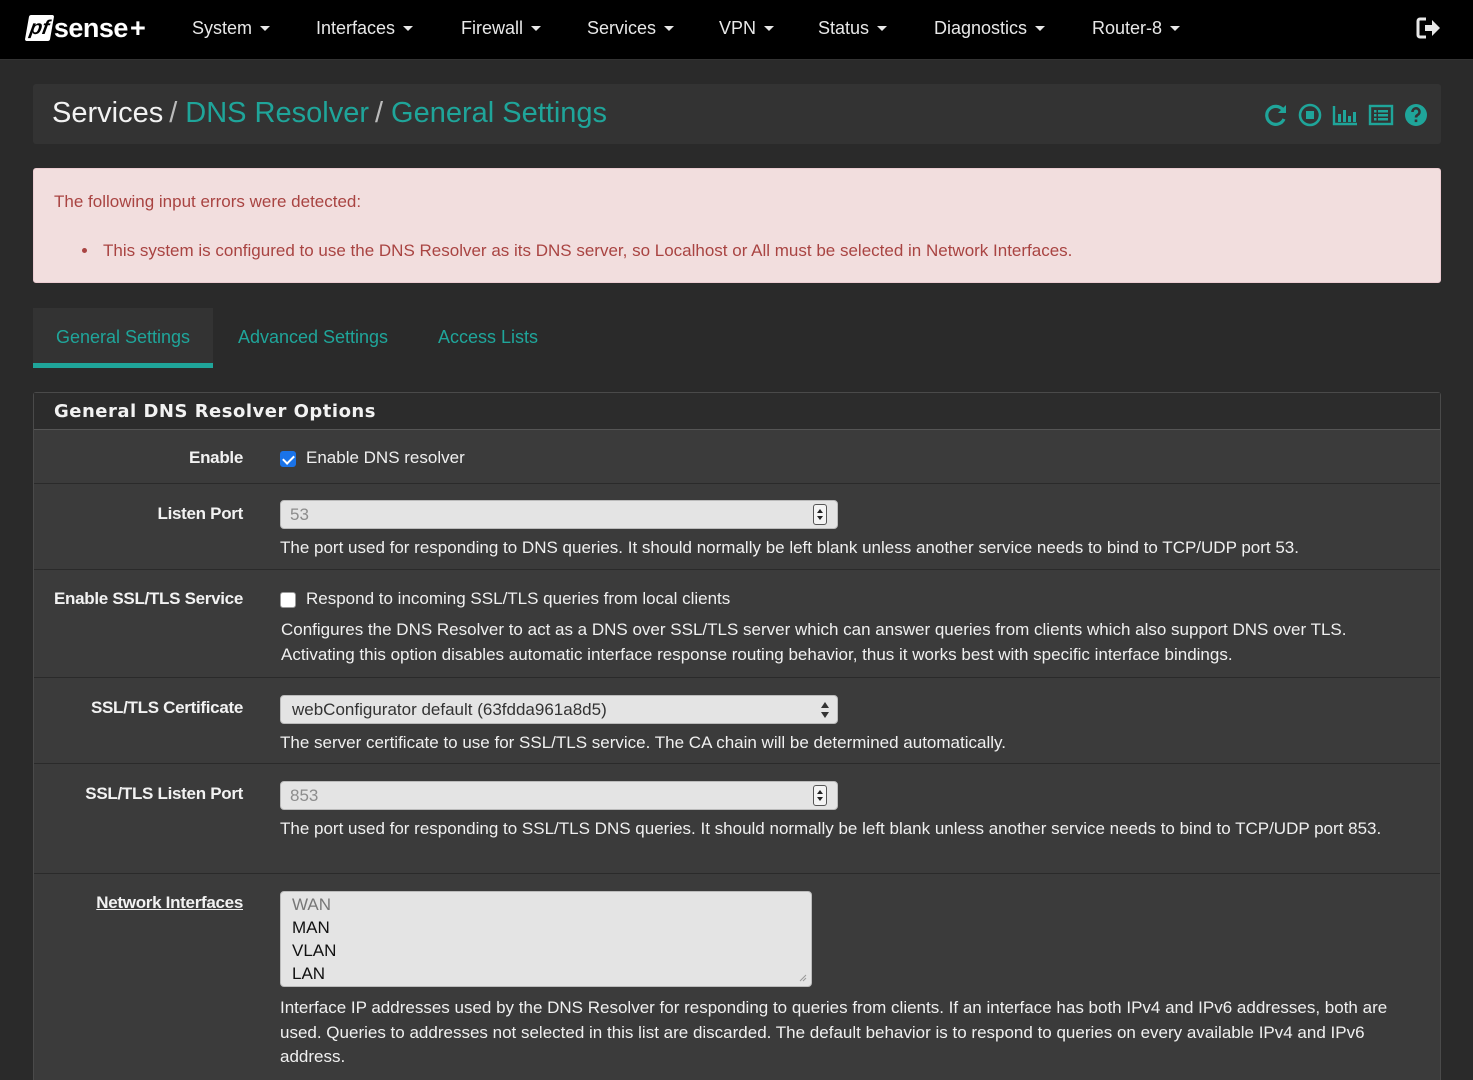  I want to click on nav-system-label: System, so click(222, 28).